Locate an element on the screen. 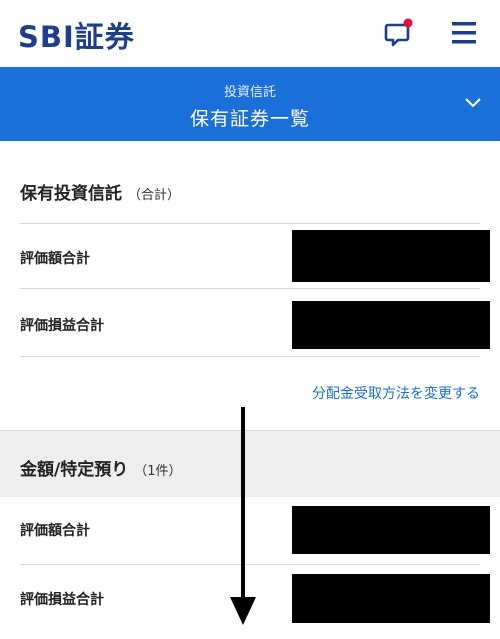 The width and height of the screenshot is (500, 639). app-header: SBI証券 is located at coordinates (250, 33).